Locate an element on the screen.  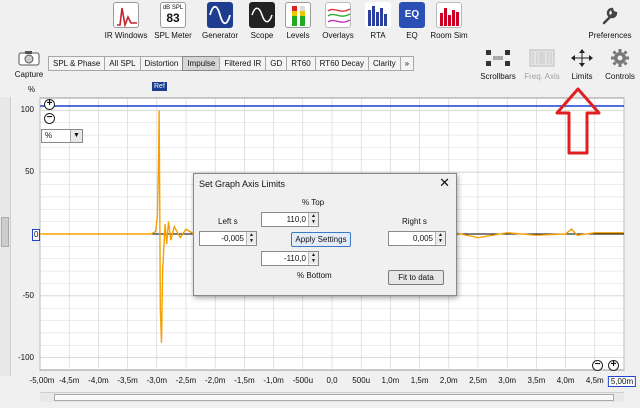
left-label: Left s is located at coordinates (228, 221).